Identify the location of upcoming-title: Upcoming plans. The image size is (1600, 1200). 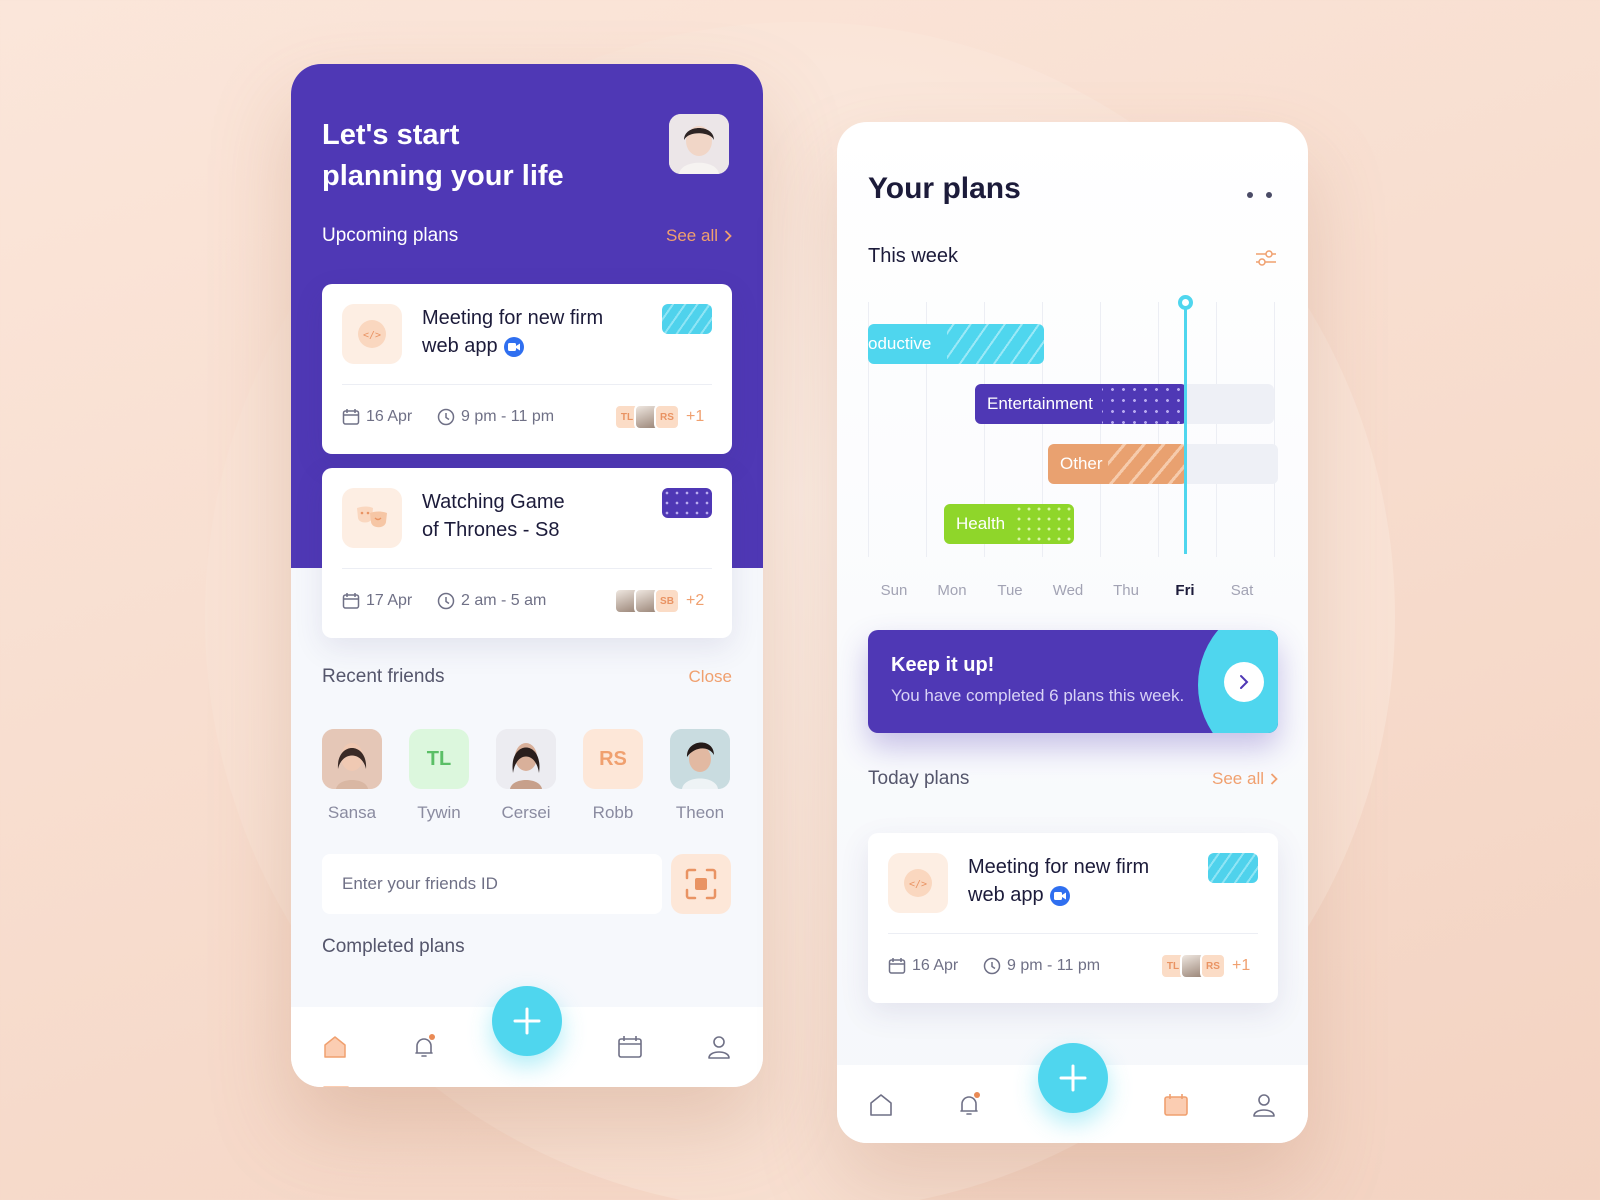
(390, 235).